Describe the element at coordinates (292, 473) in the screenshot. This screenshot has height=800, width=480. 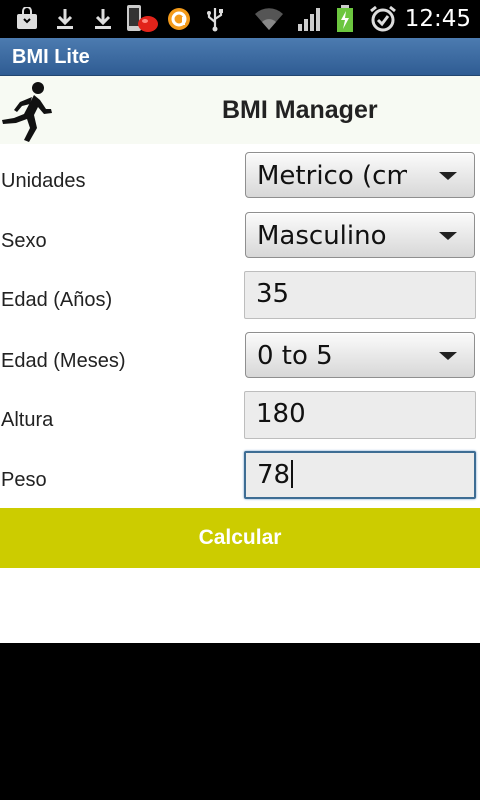
I see `text-caret` at that location.